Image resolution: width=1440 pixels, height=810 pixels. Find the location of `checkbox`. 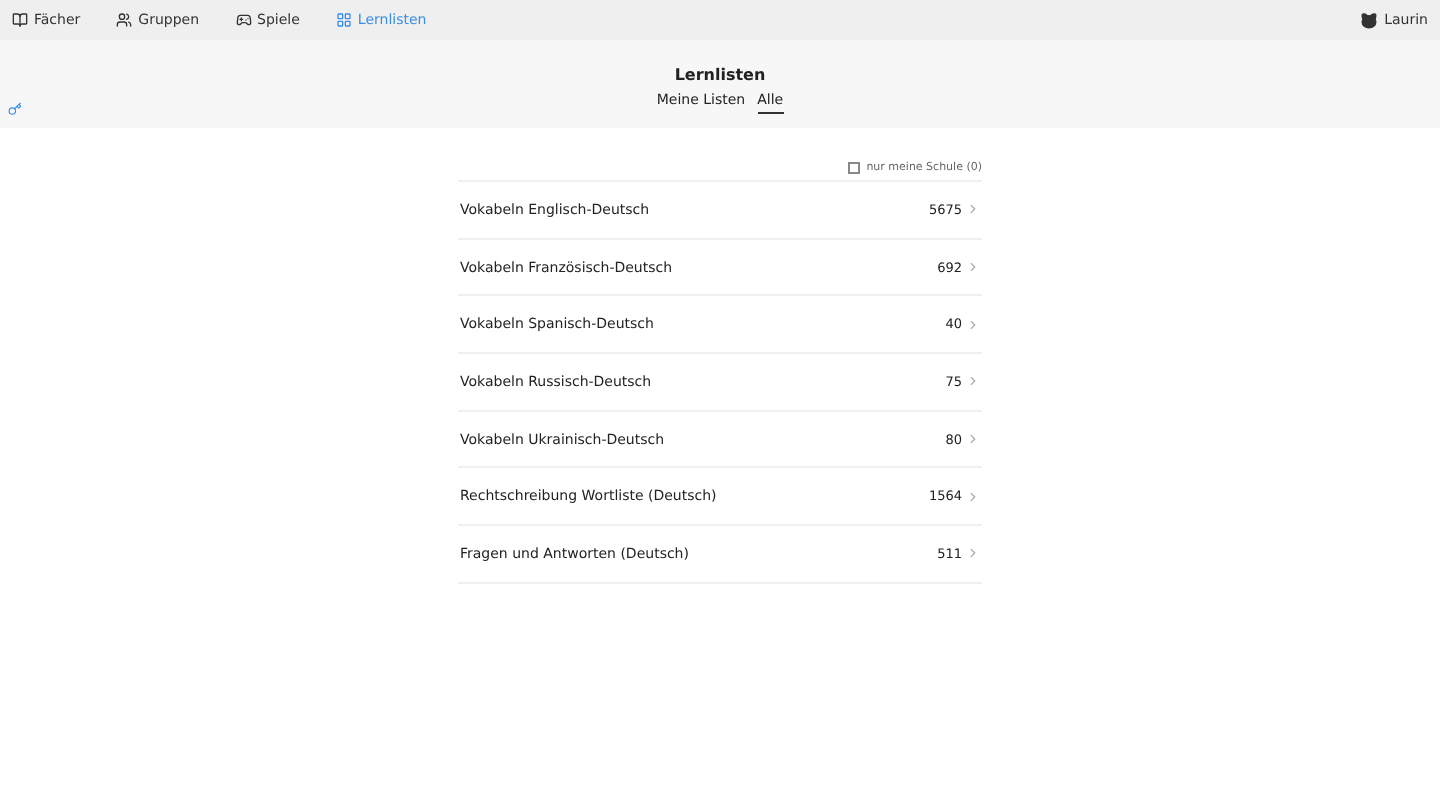

checkbox is located at coordinates (854, 168).